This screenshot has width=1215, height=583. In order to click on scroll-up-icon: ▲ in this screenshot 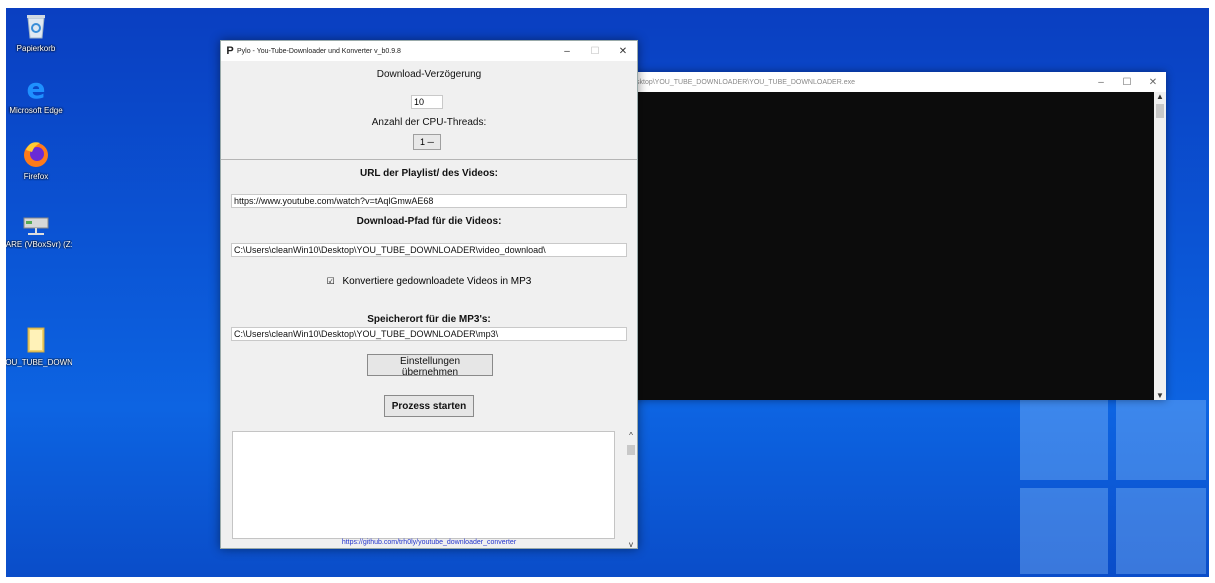, I will do `click(1160, 96)`.